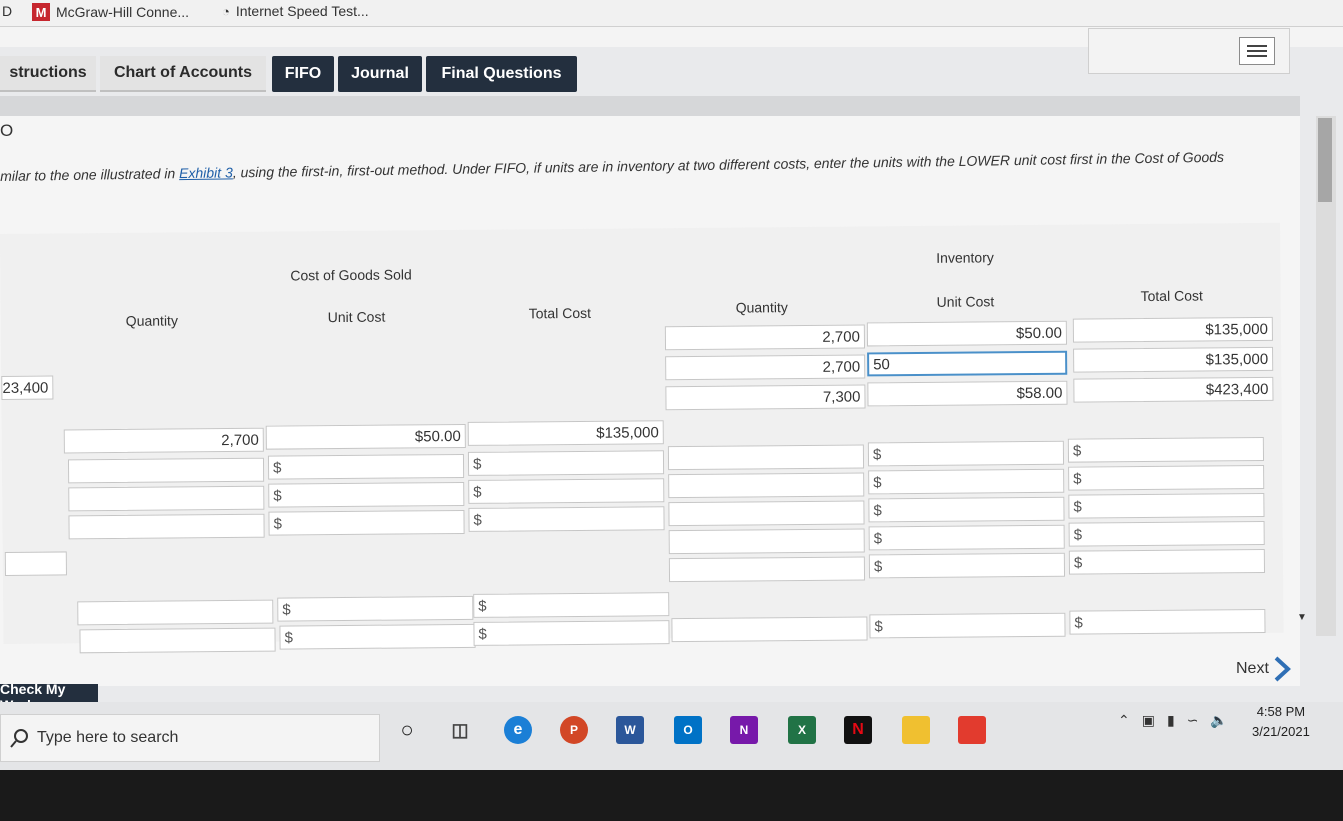  I want to click on roblox-icon, so click(972, 730).